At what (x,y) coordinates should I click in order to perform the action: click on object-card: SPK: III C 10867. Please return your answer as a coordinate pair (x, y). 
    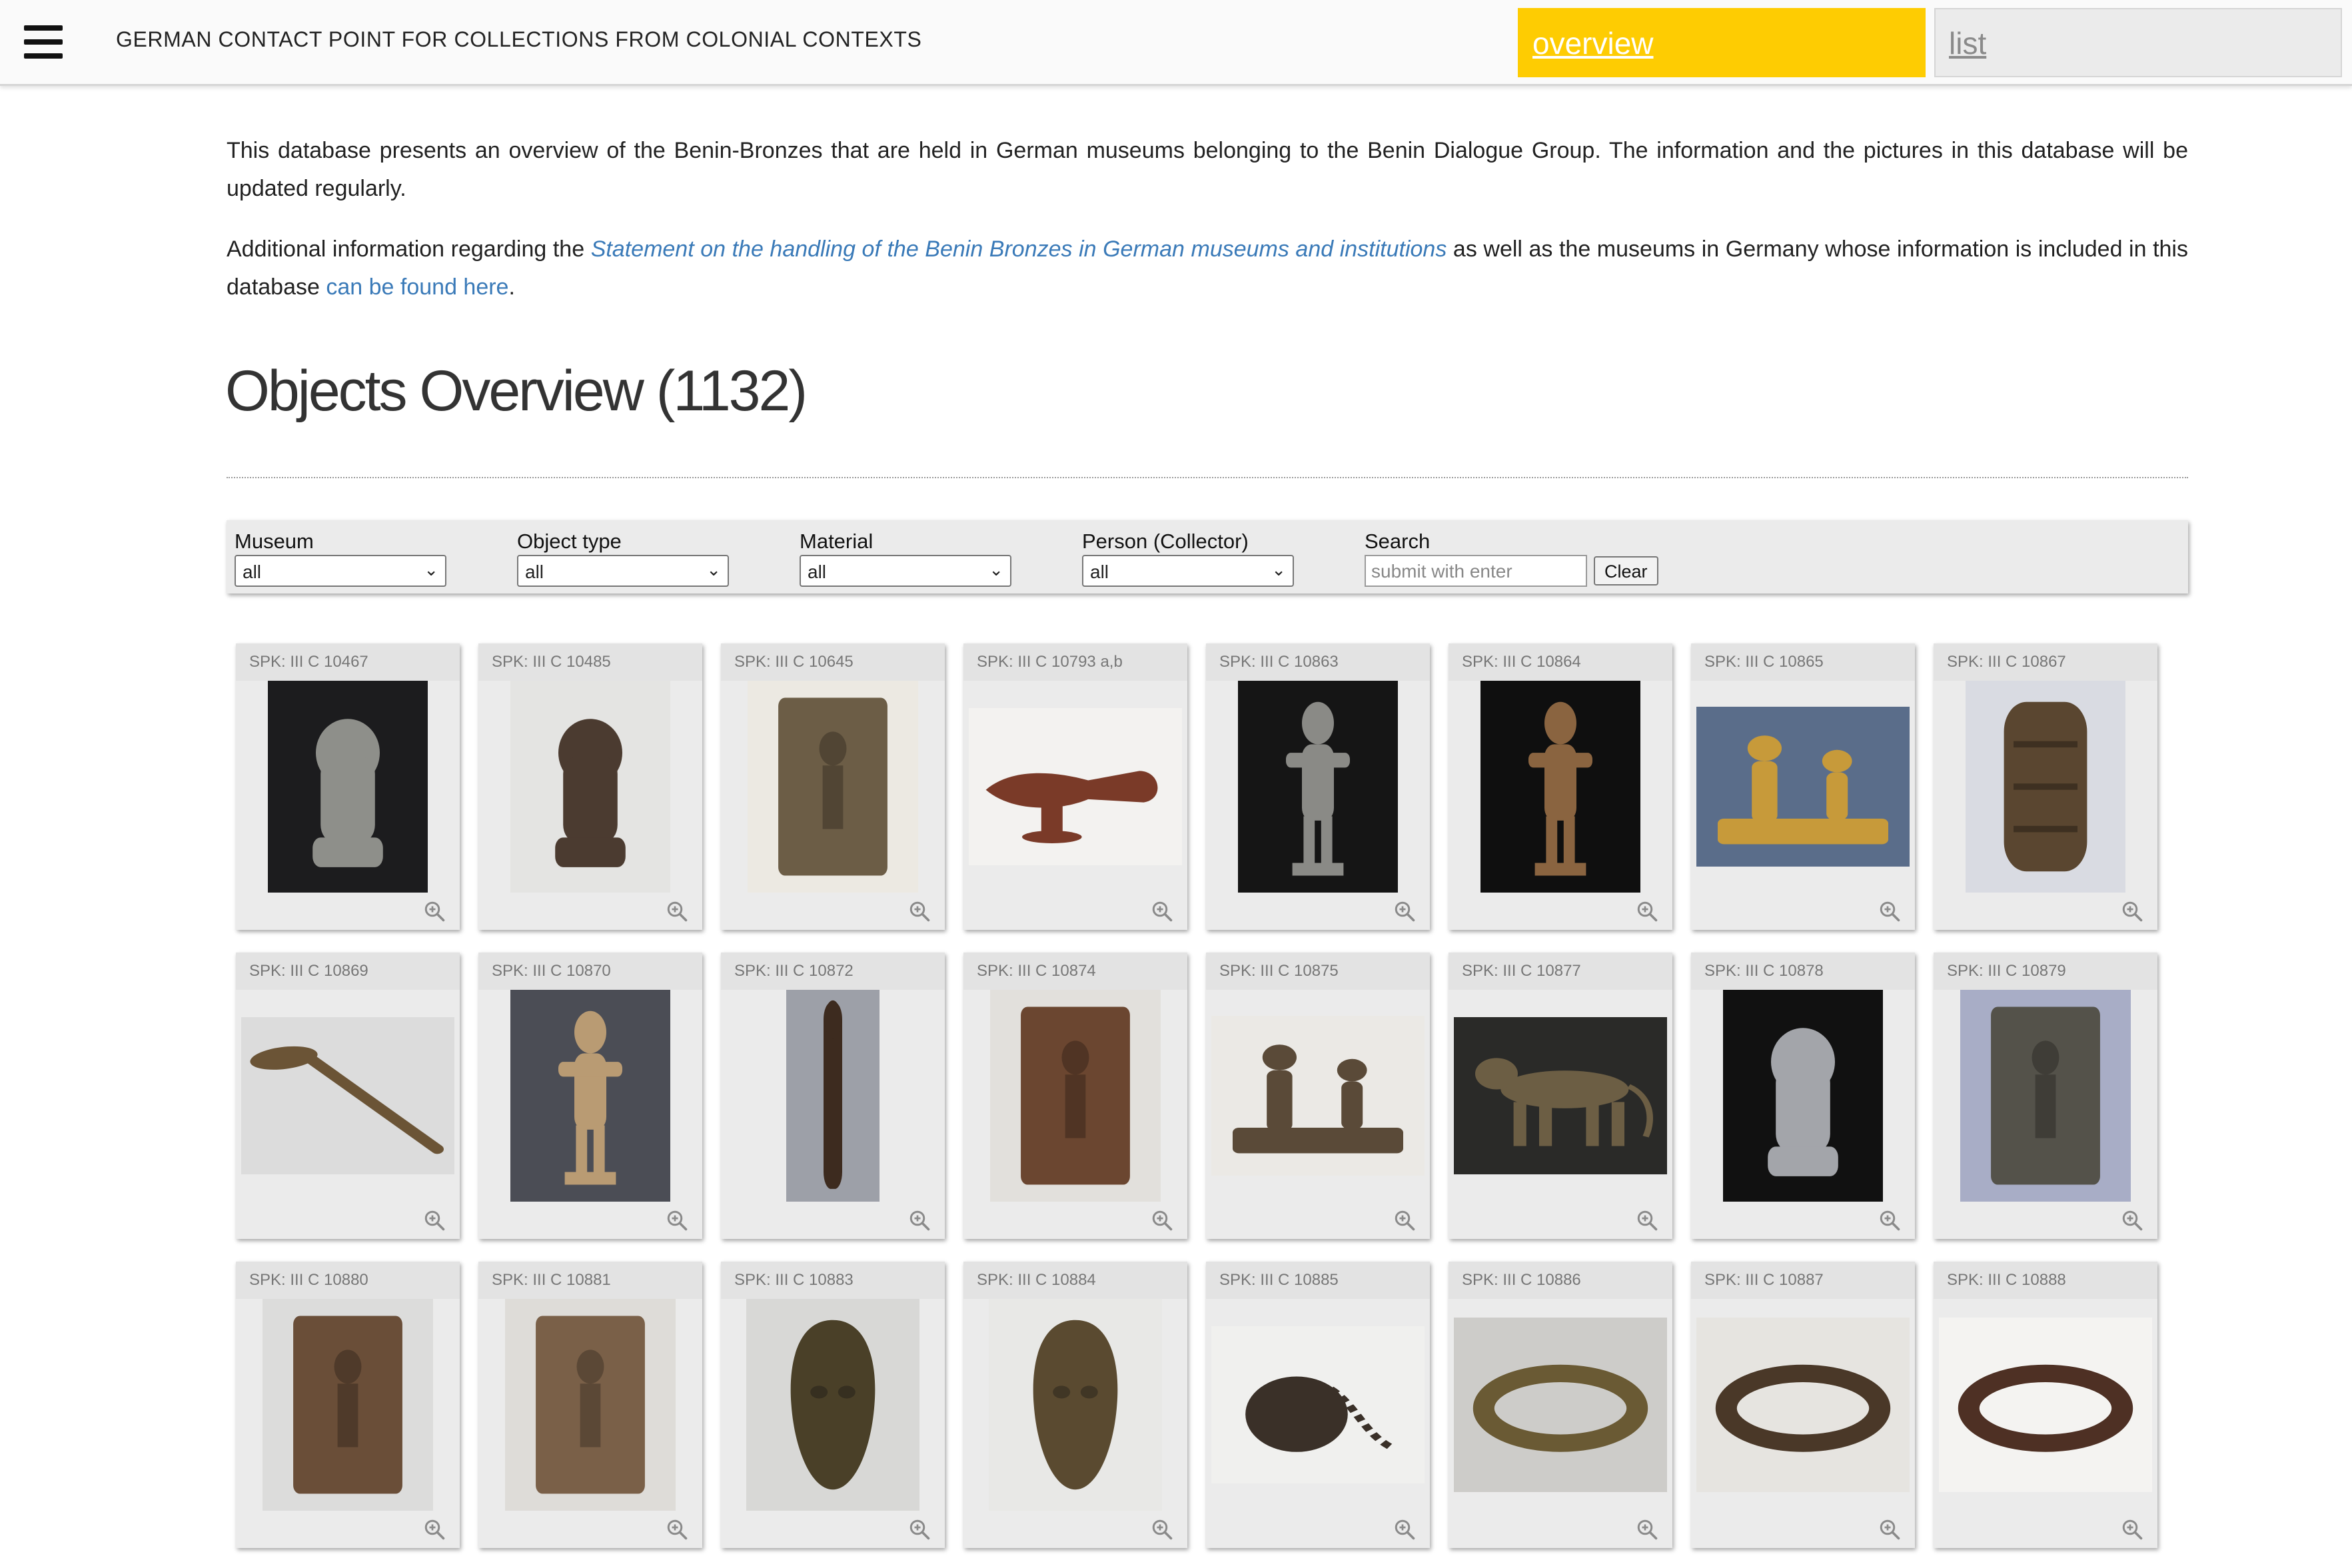
    Looking at the image, I should click on (2045, 786).